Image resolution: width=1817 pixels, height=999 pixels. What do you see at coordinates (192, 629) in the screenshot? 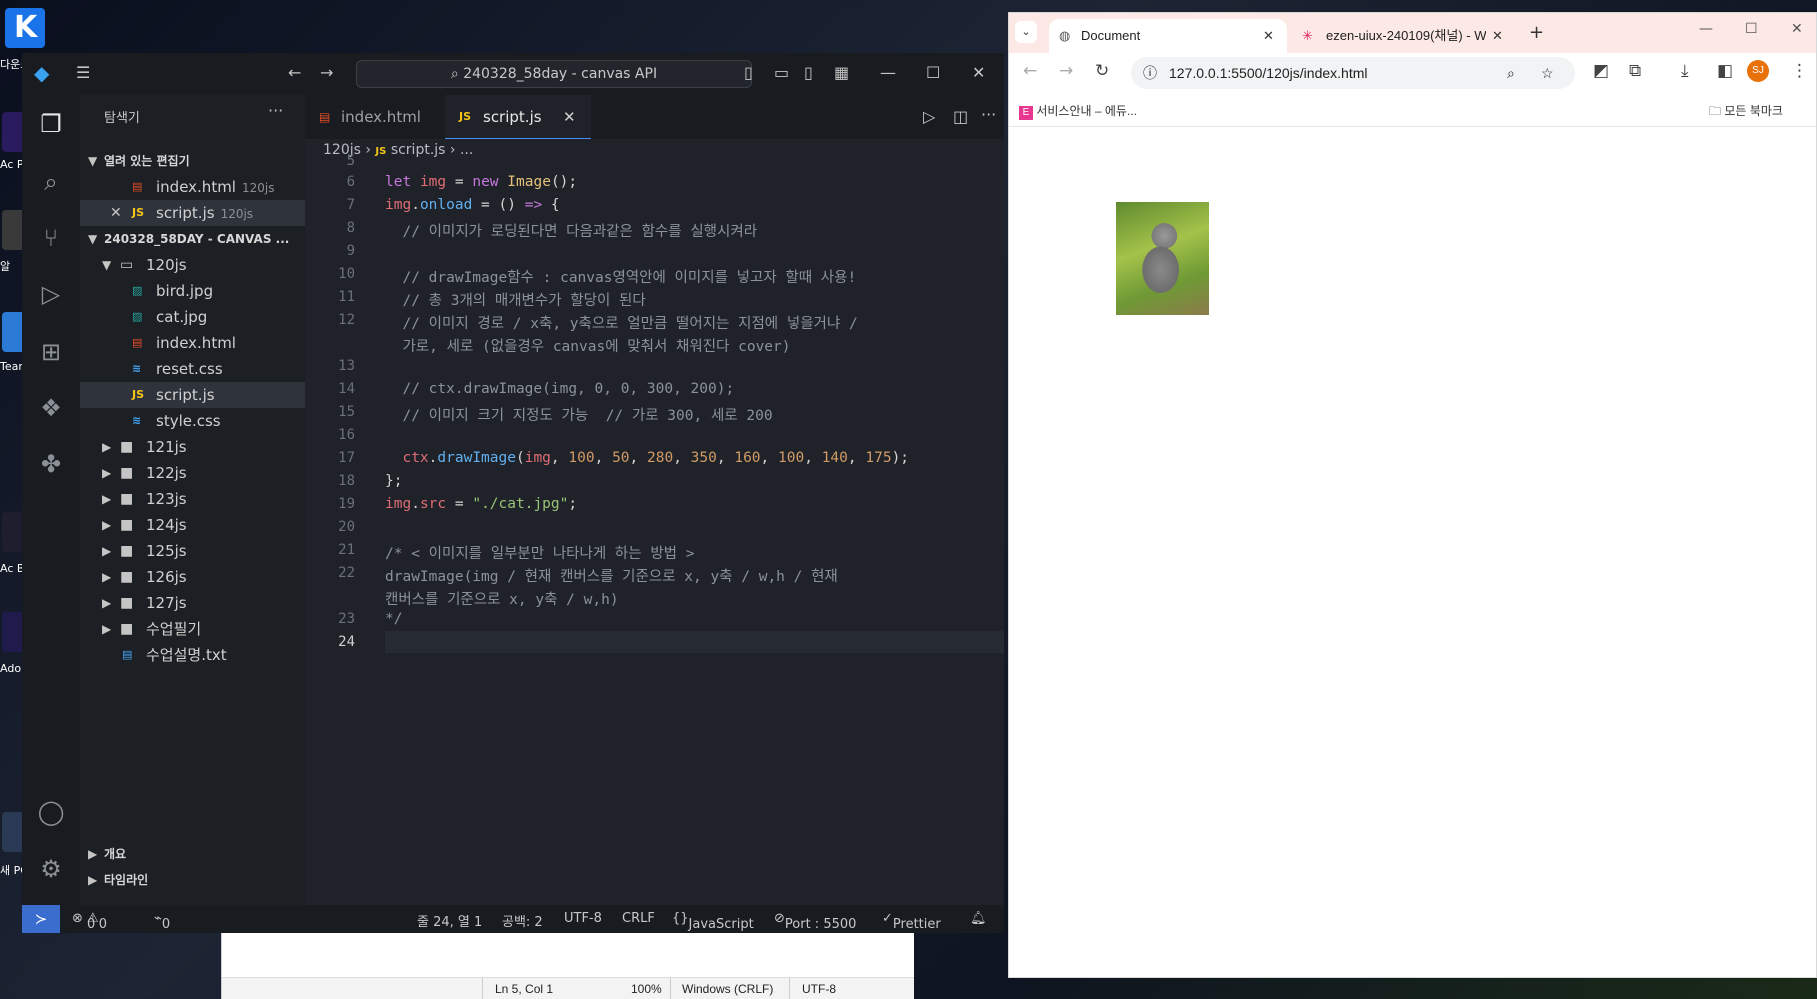
I see `folder-item: ▶ ■ 수업필기` at bounding box center [192, 629].